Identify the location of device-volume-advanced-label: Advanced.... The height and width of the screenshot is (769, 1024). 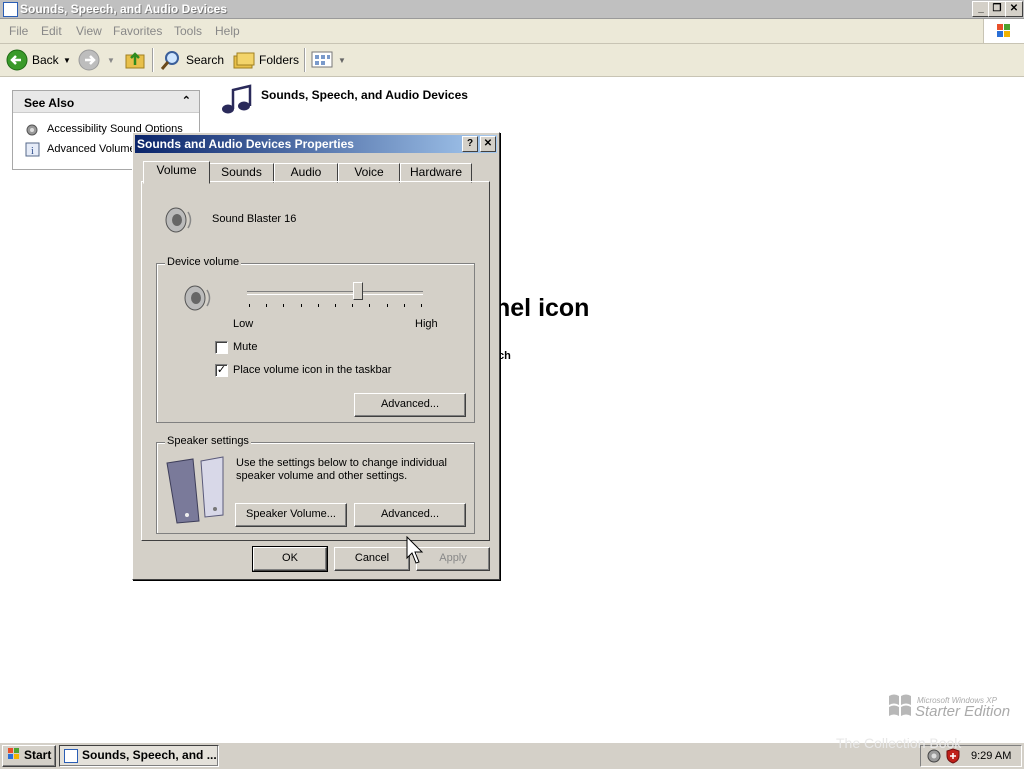
(410, 404).